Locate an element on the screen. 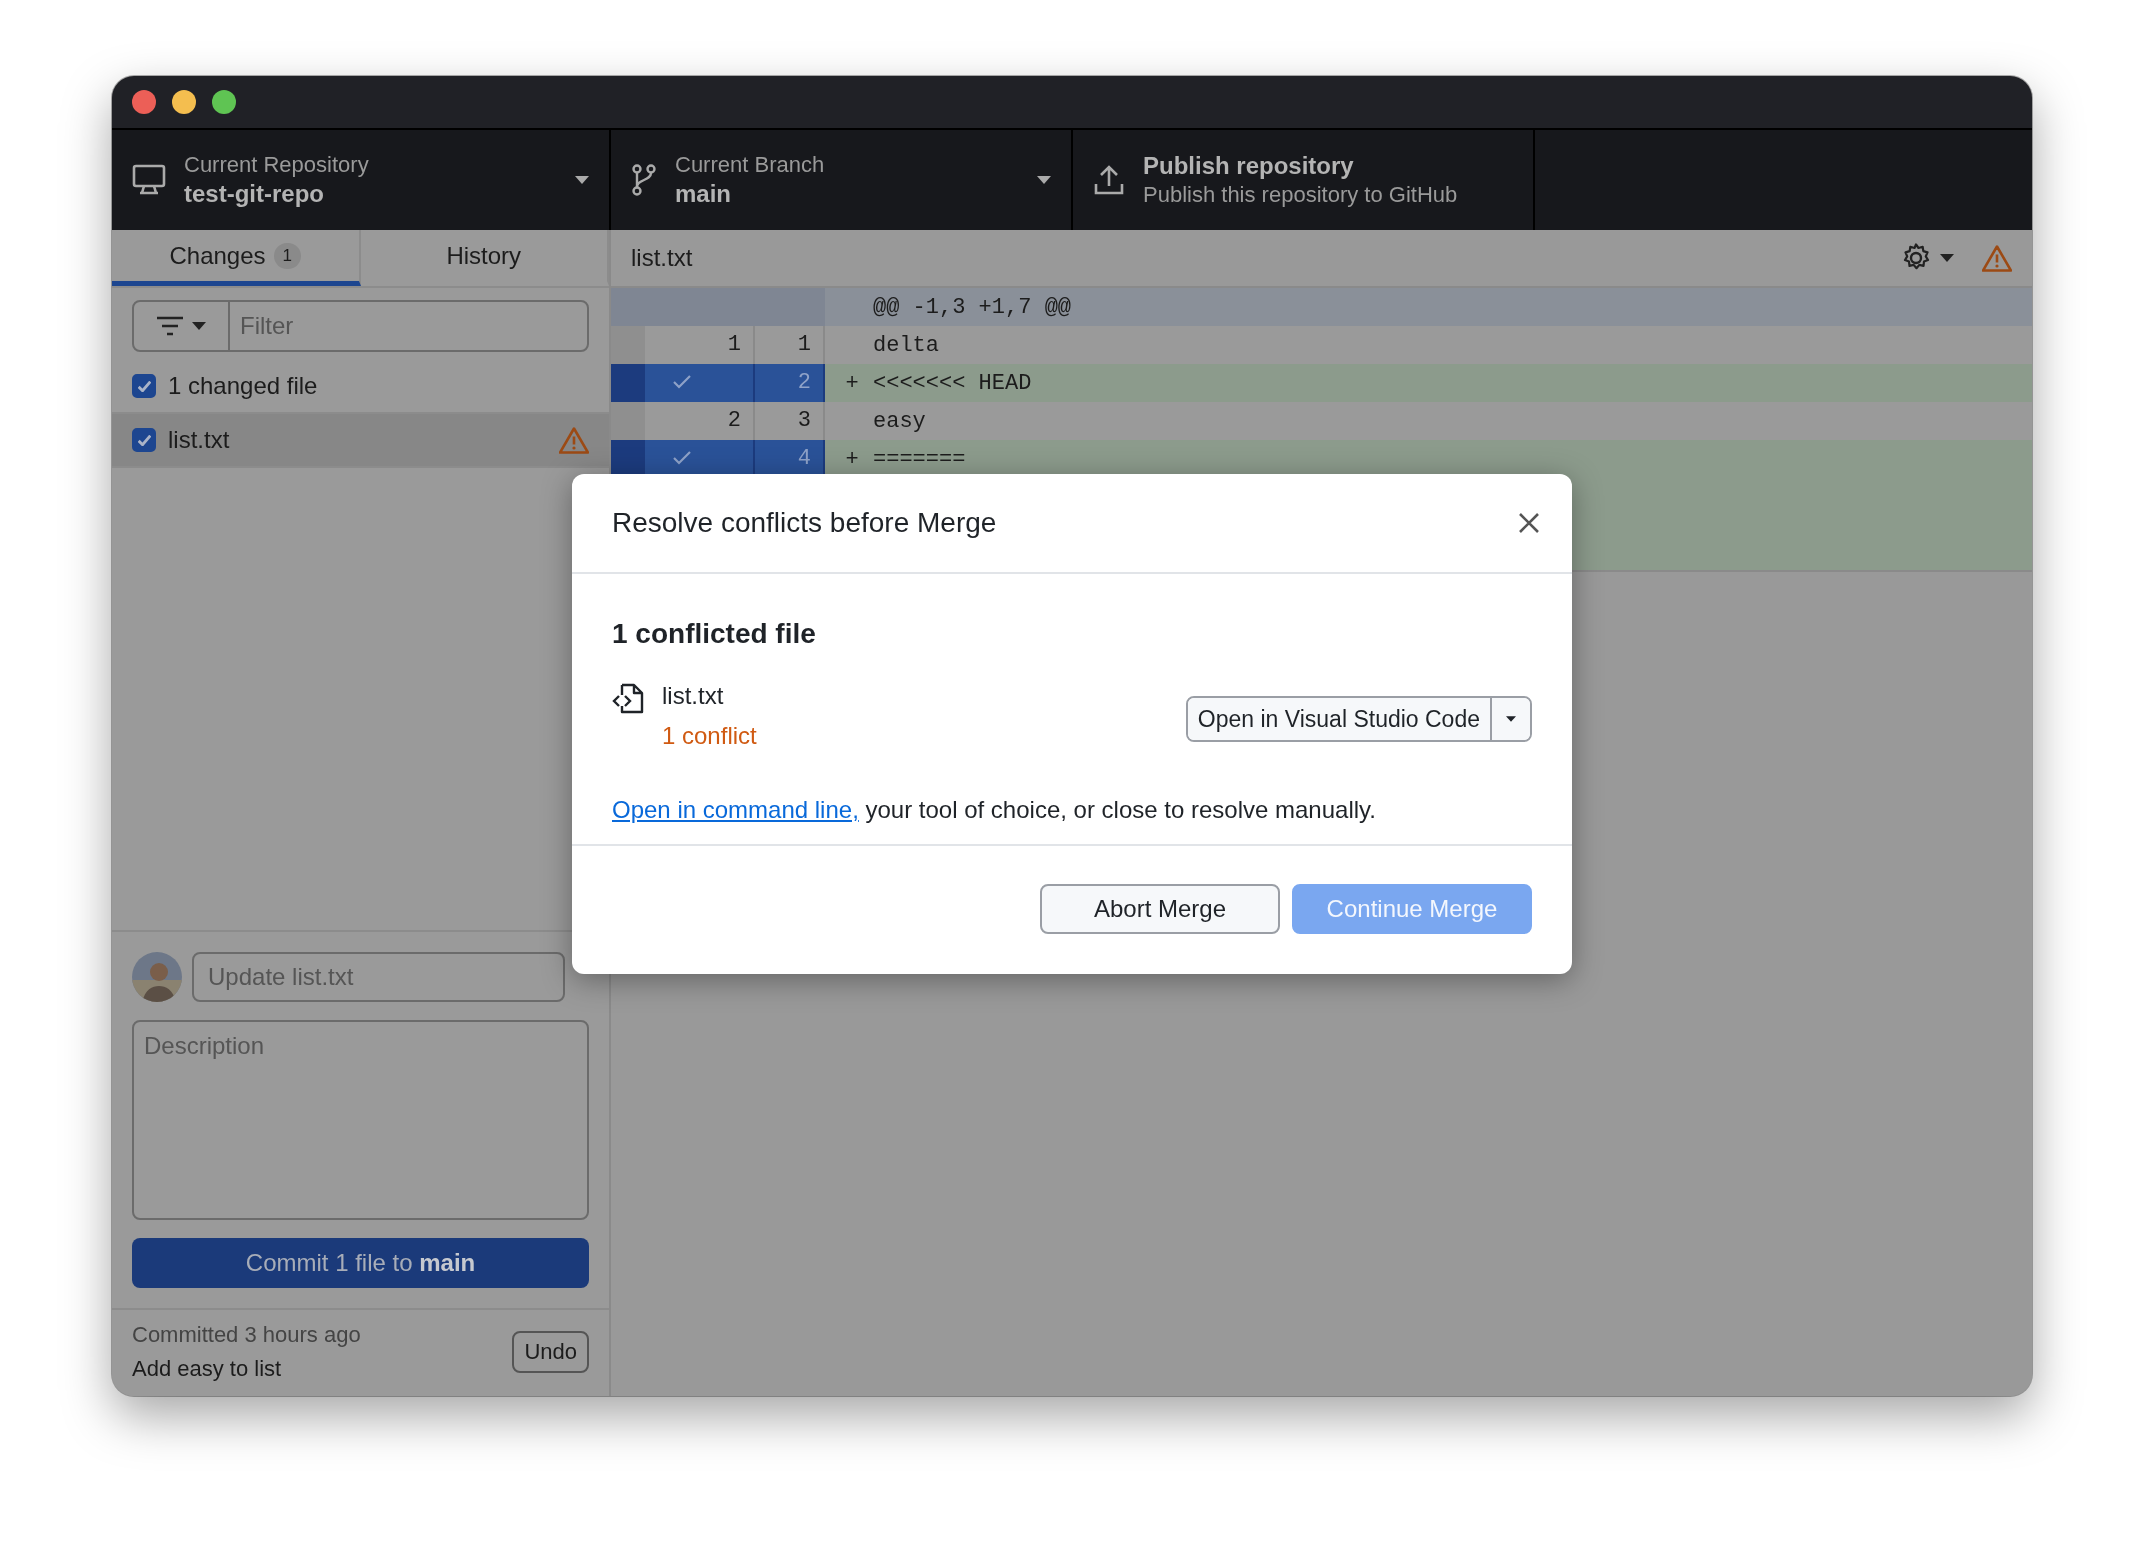 Image resolution: width=2144 pixels, height=1544 pixels. line-number: 3 is located at coordinates (804, 420).